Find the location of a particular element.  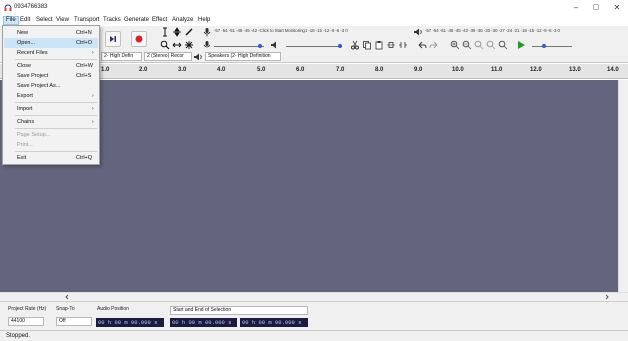

menu-item-shortcut: Ctrl+O is located at coordinates (84, 43).